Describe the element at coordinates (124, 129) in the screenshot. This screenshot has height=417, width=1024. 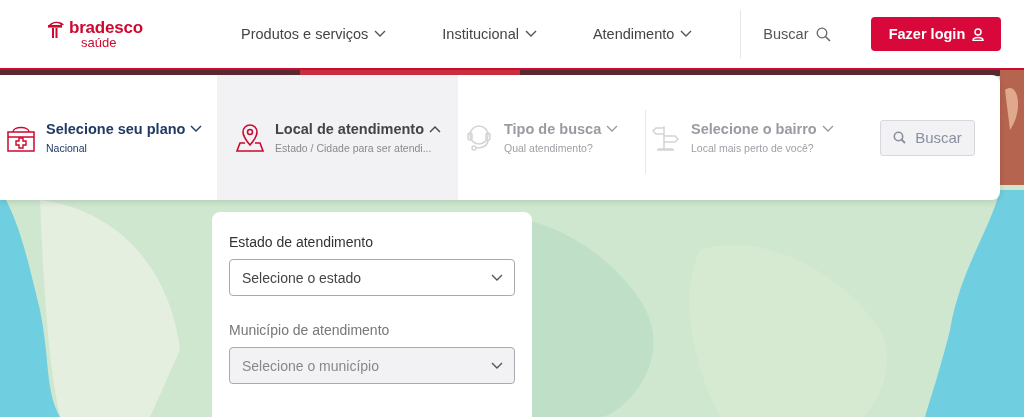
I see `filter-dropdown: Selecione seu plano` at that location.